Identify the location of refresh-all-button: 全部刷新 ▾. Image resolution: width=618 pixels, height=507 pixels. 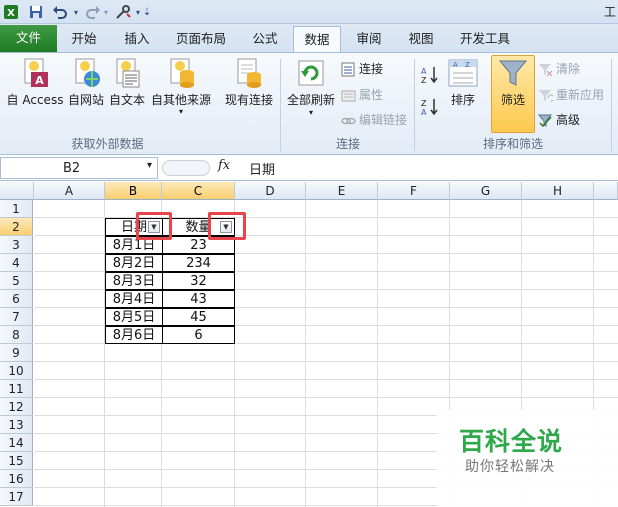
(311, 87).